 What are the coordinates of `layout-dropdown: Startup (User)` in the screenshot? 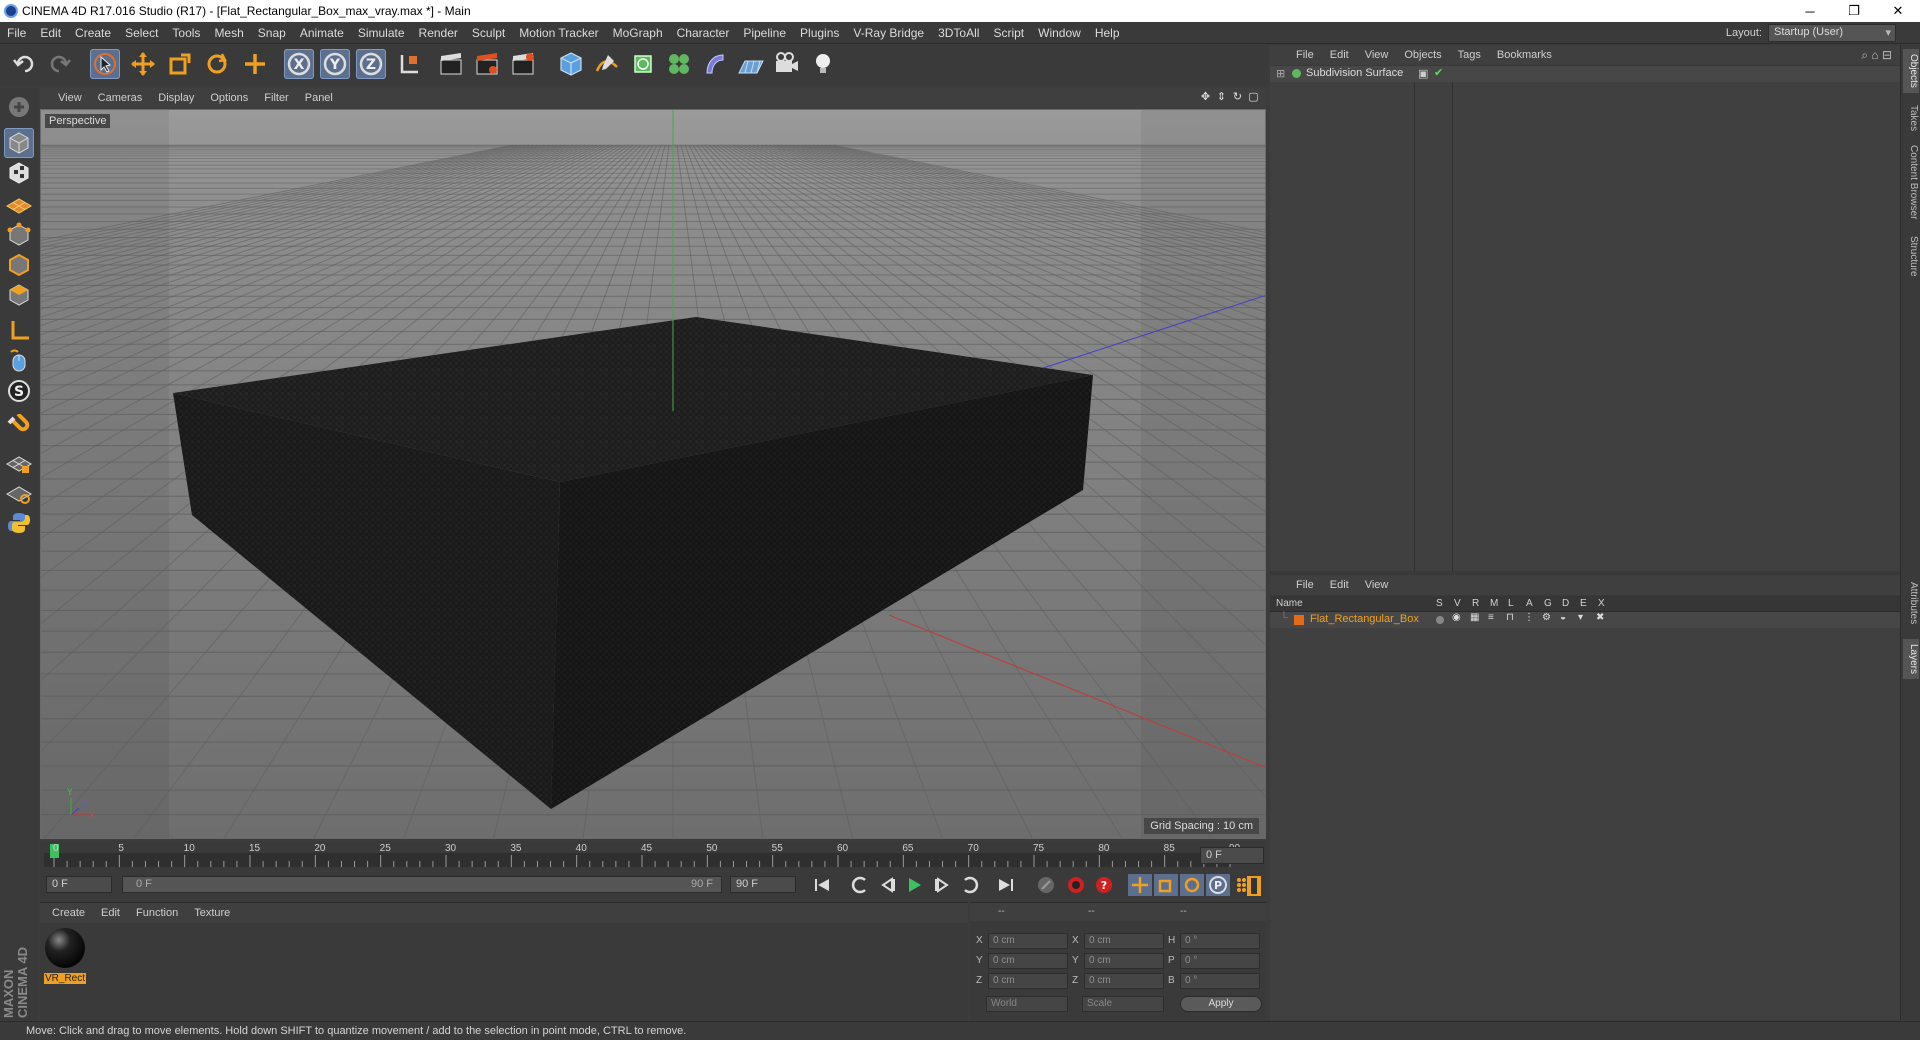 It's located at (1832, 33).